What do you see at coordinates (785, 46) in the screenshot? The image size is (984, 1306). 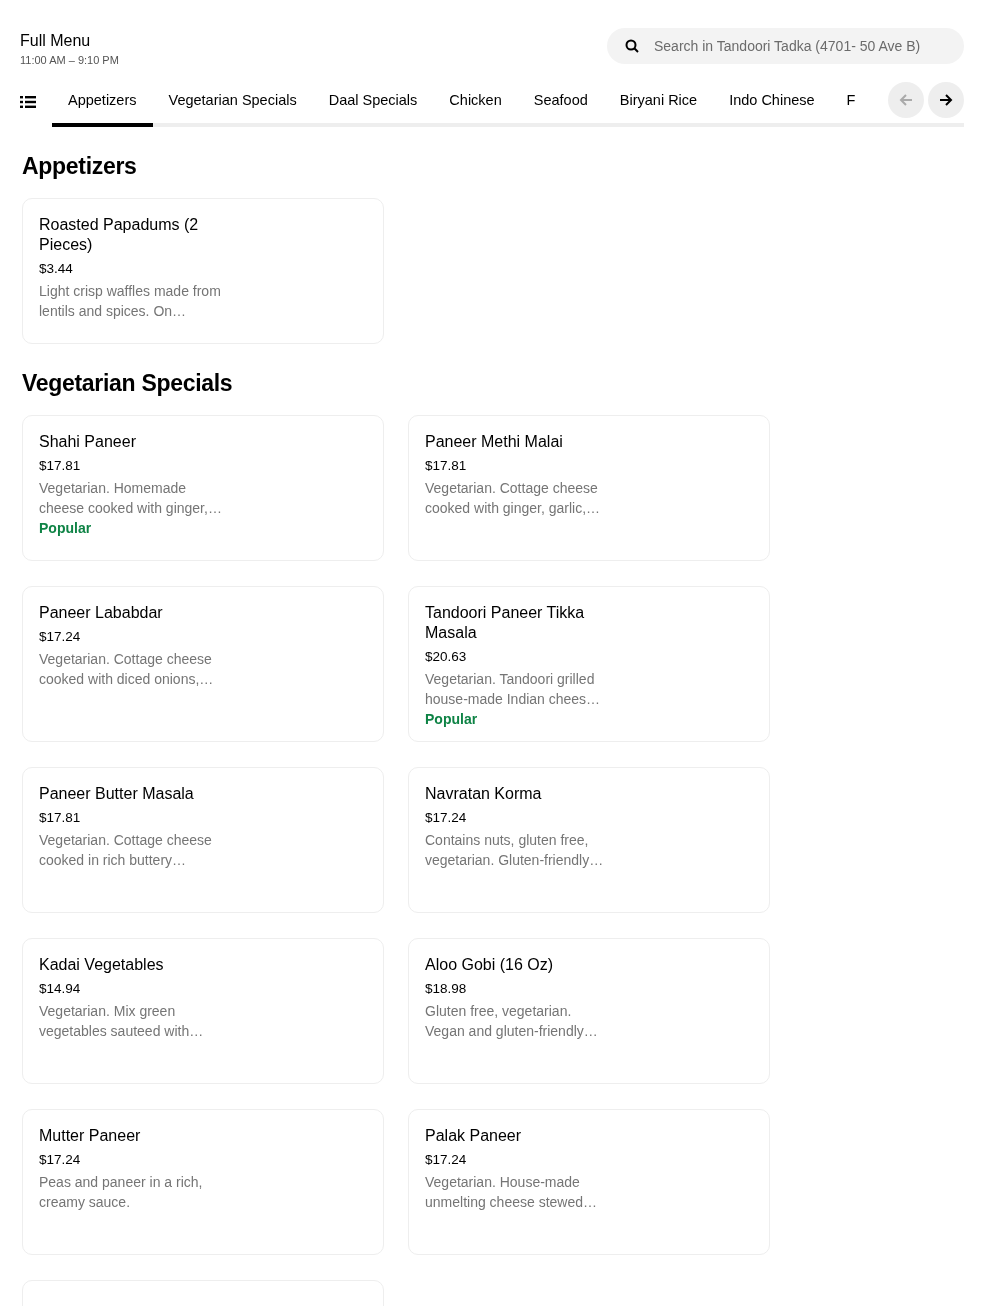 I see `search-field: Search in Tandoori Tadka (4701- 50 Ave B)` at bounding box center [785, 46].